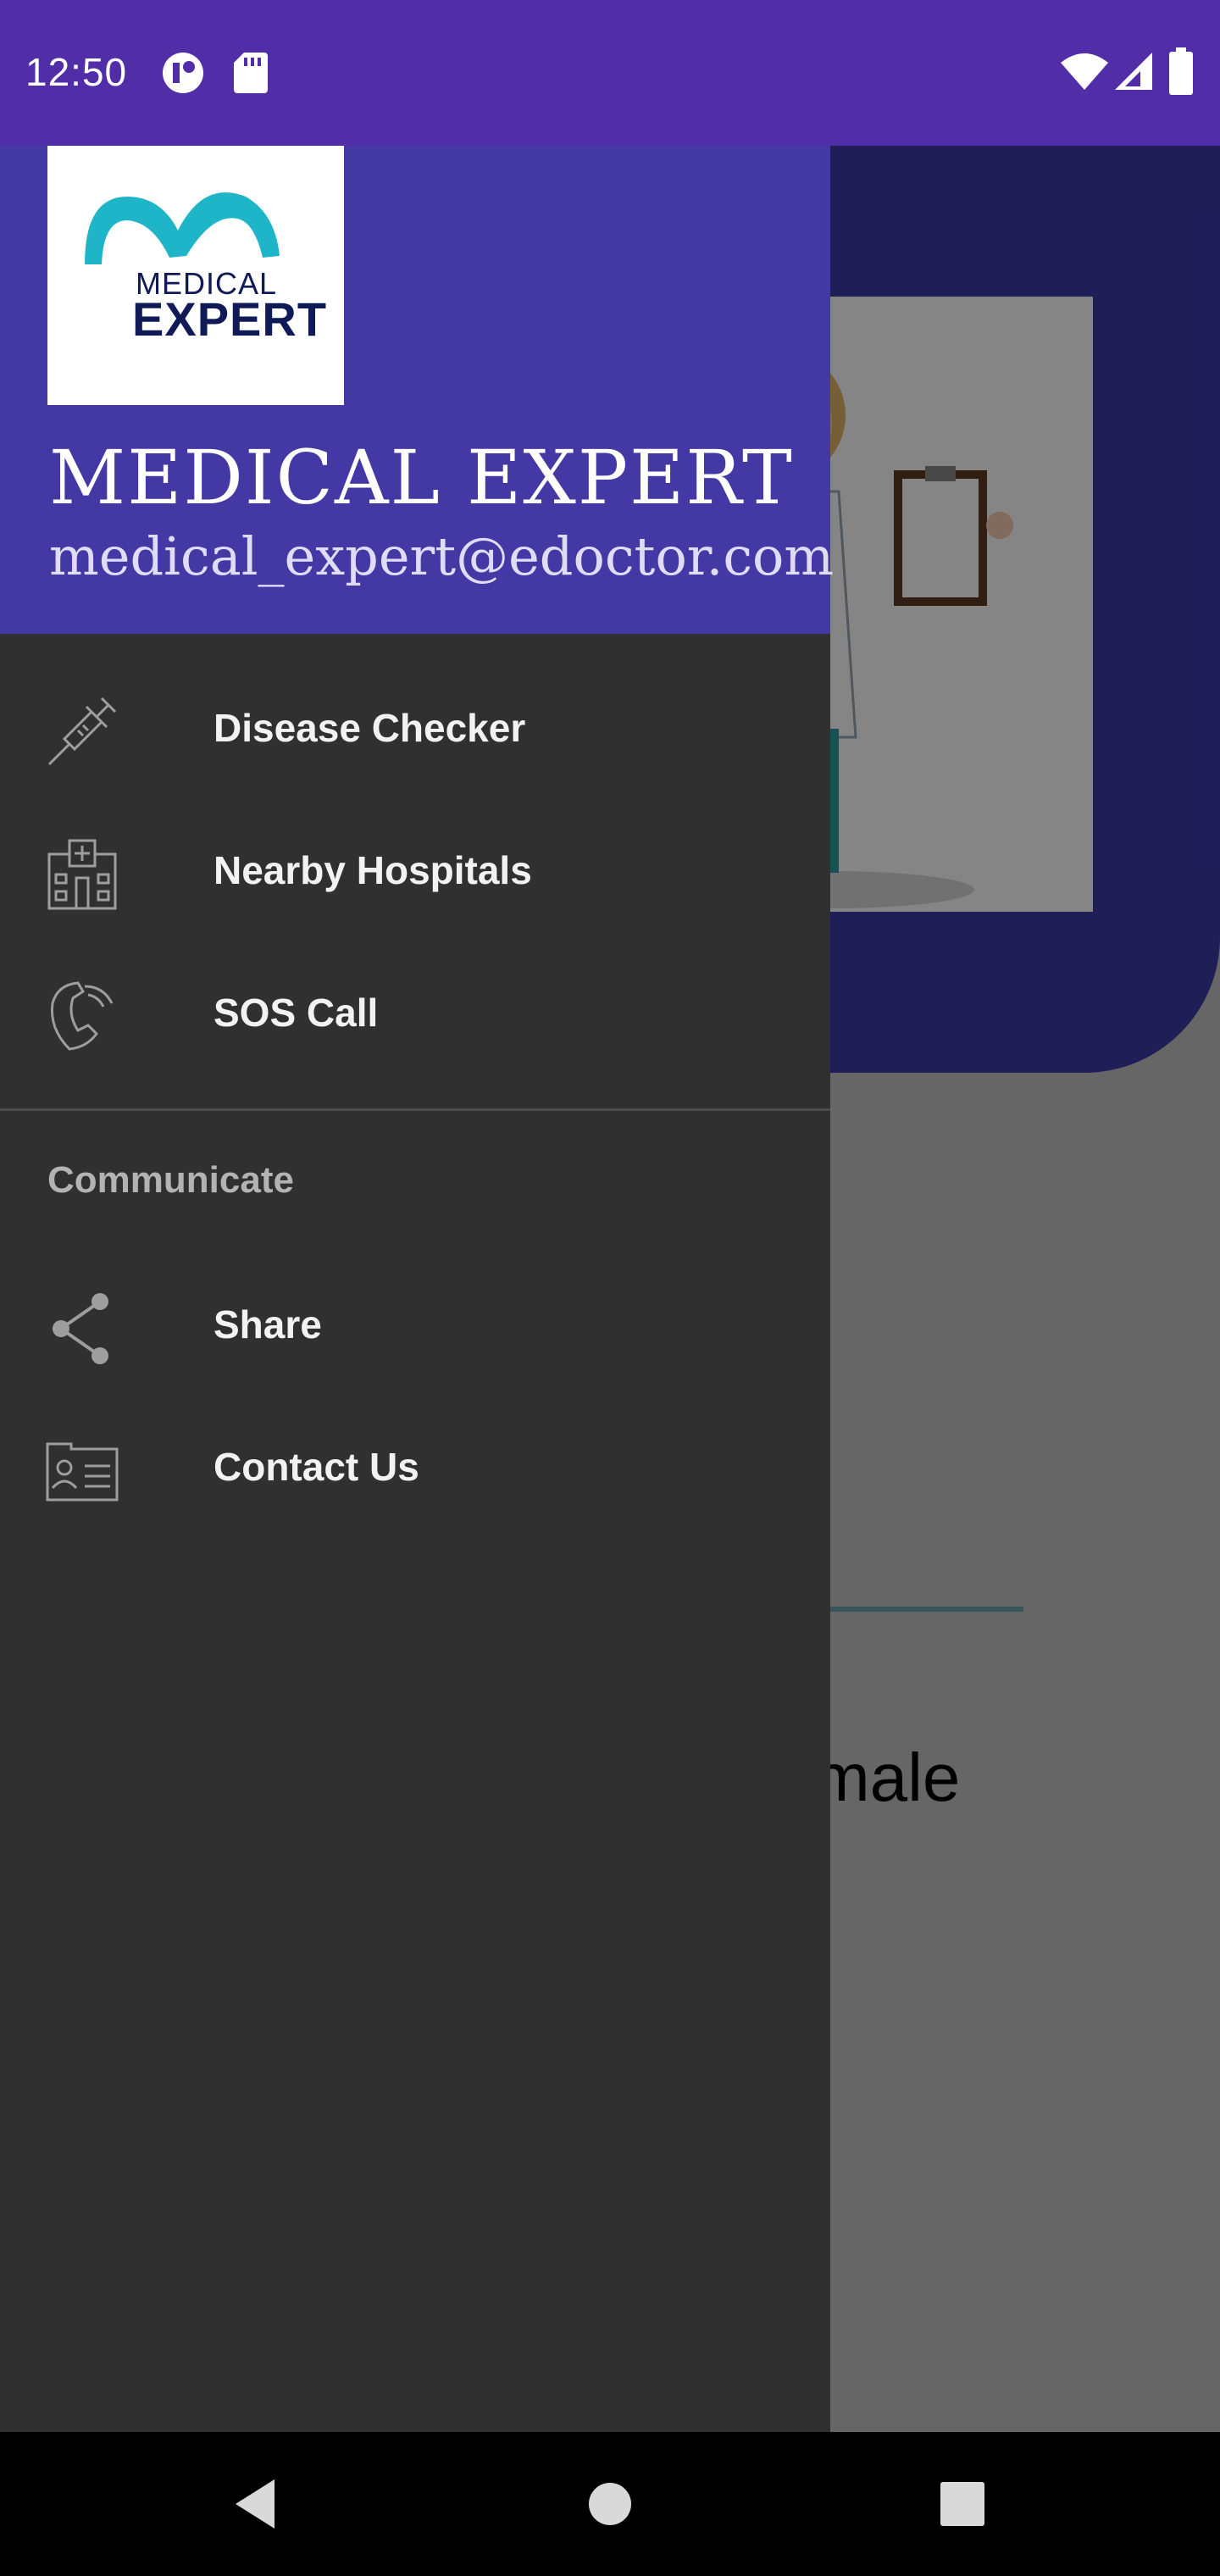 The width and height of the screenshot is (1220, 2576). I want to click on sd-card-icon, so click(251, 73).